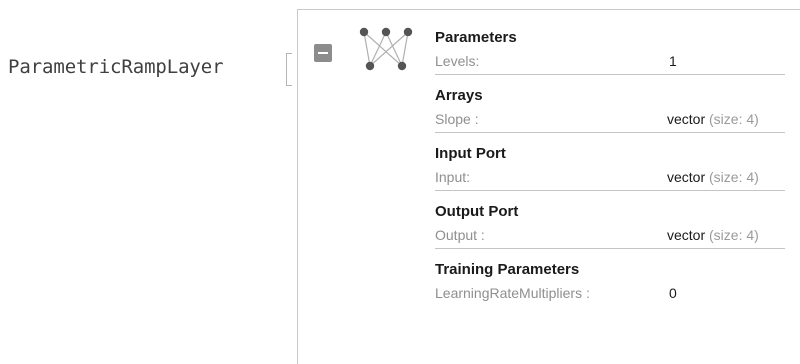  I want to click on layer-name: ParametricRampLayer, so click(116, 67).